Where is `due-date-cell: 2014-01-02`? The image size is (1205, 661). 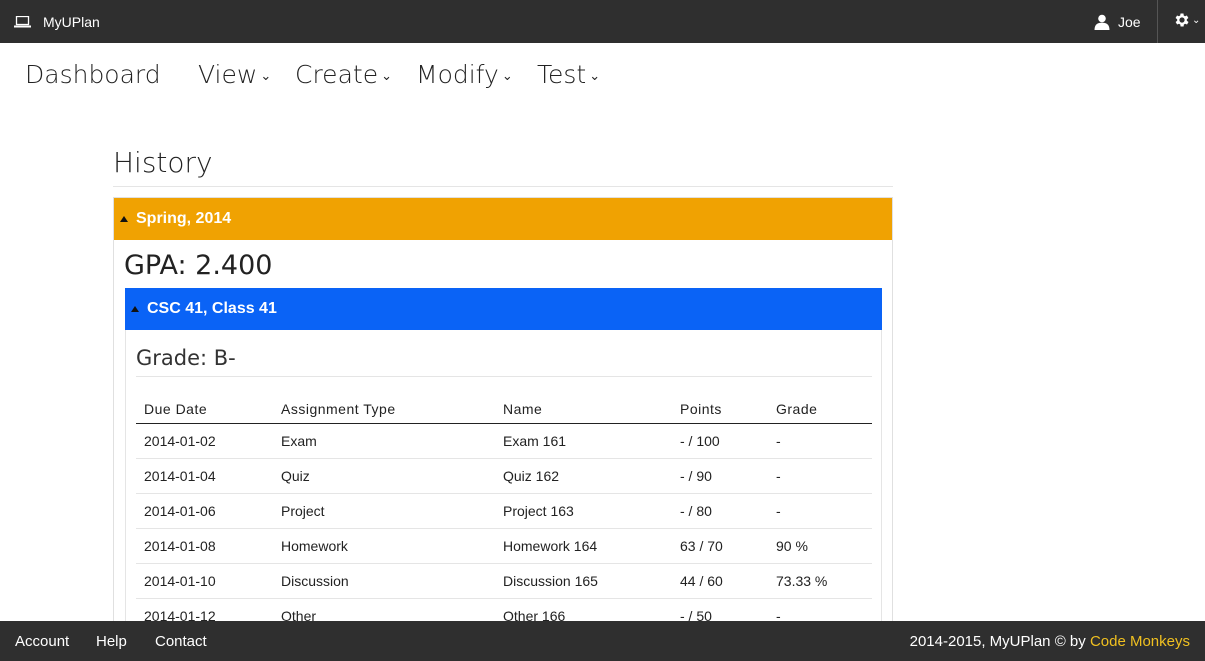
due-date-cell: 2014-01-02 is located at coordinates (204, 441).